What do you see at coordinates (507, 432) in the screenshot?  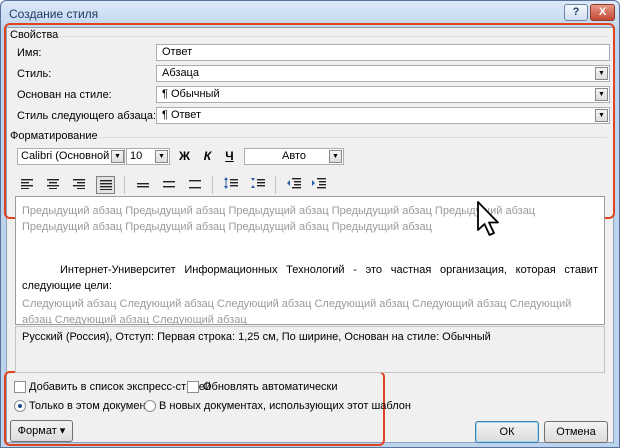 I see `ok-button: ОК` at bounding box center [507, 432].